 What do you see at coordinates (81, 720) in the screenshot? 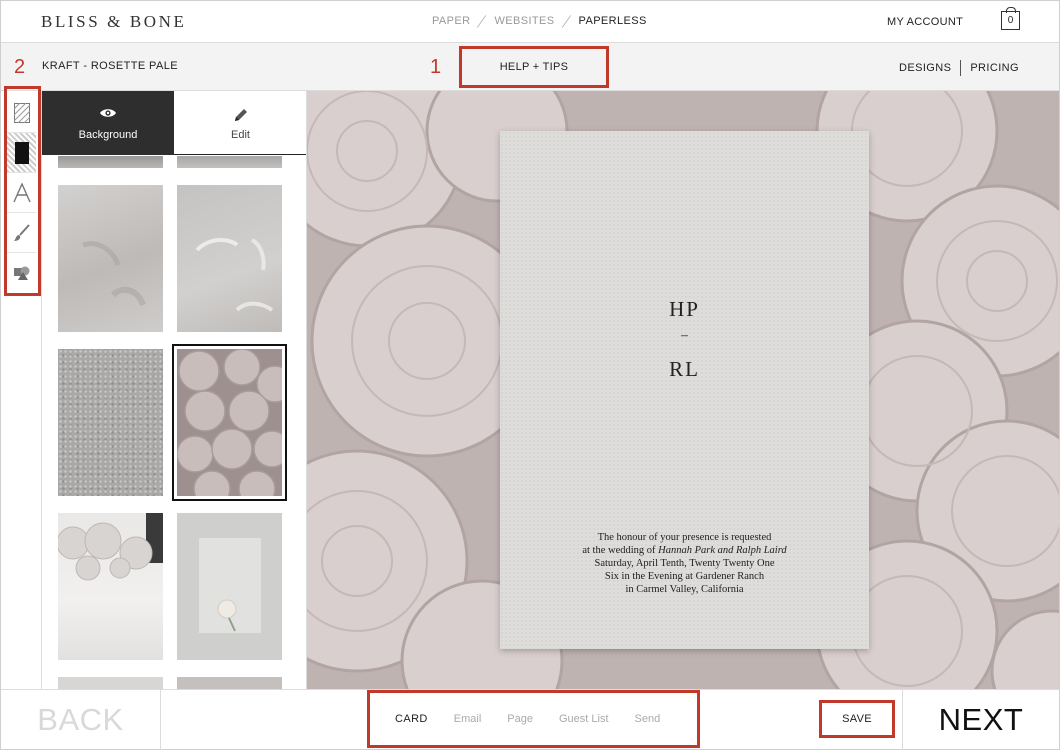
I see `back-button: BACK` at bounding box center [81, 720].